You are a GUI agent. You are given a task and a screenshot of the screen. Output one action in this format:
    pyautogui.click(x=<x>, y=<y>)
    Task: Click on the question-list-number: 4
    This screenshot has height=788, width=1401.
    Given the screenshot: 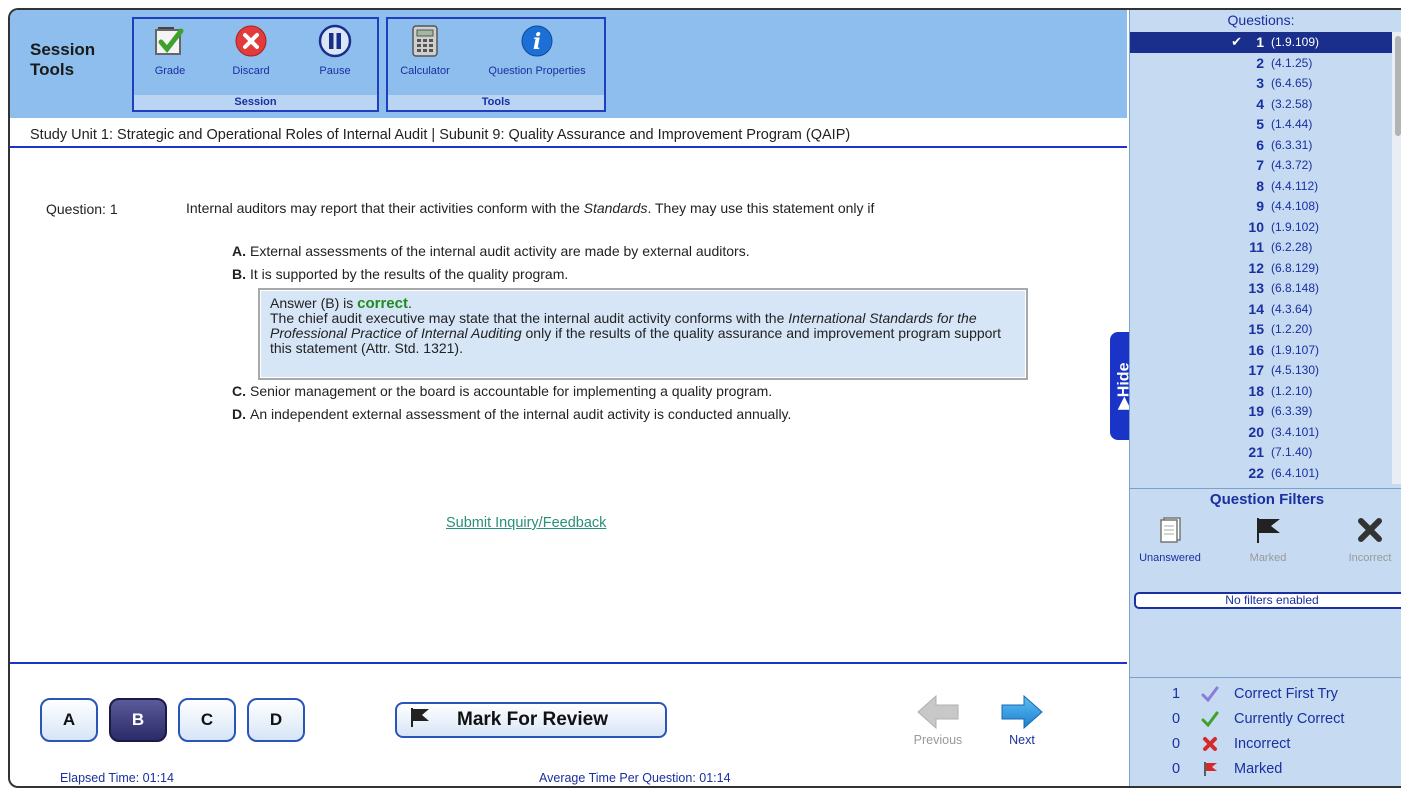 What is the action you would take?
    pyautogui.click(x=1260, y=103)
    